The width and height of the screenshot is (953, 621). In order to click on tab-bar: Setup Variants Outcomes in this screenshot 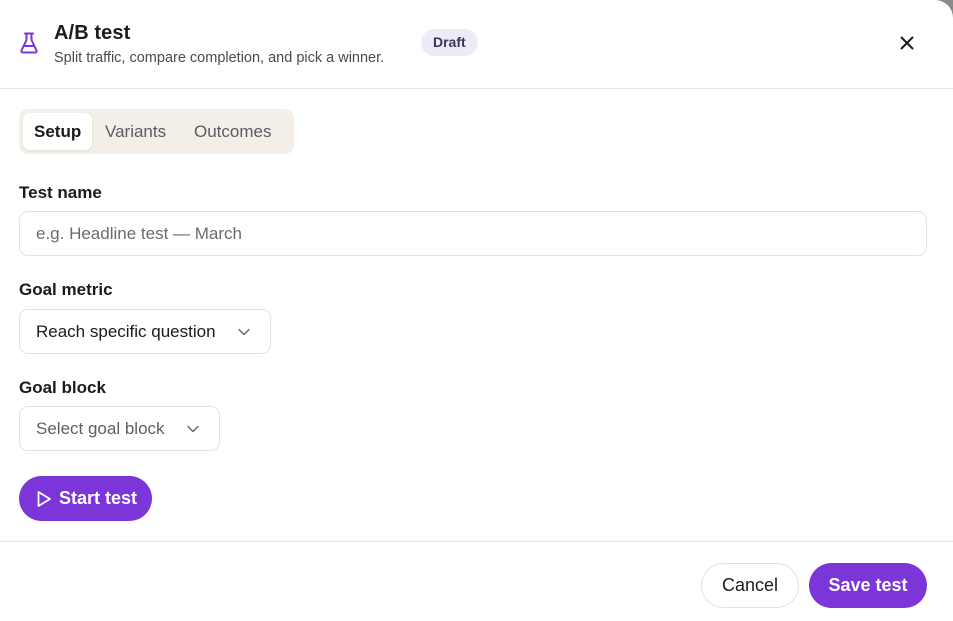, I will do `click(156, 131)`.